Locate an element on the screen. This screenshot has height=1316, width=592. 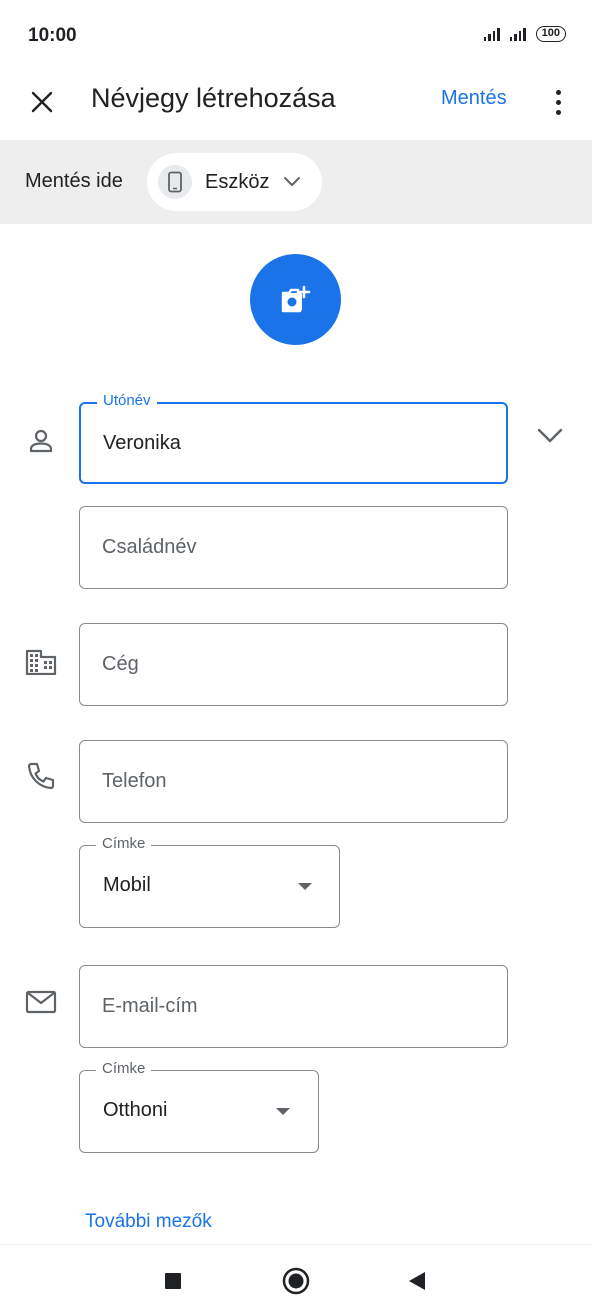
company-input is located at coordinates (296, 664).